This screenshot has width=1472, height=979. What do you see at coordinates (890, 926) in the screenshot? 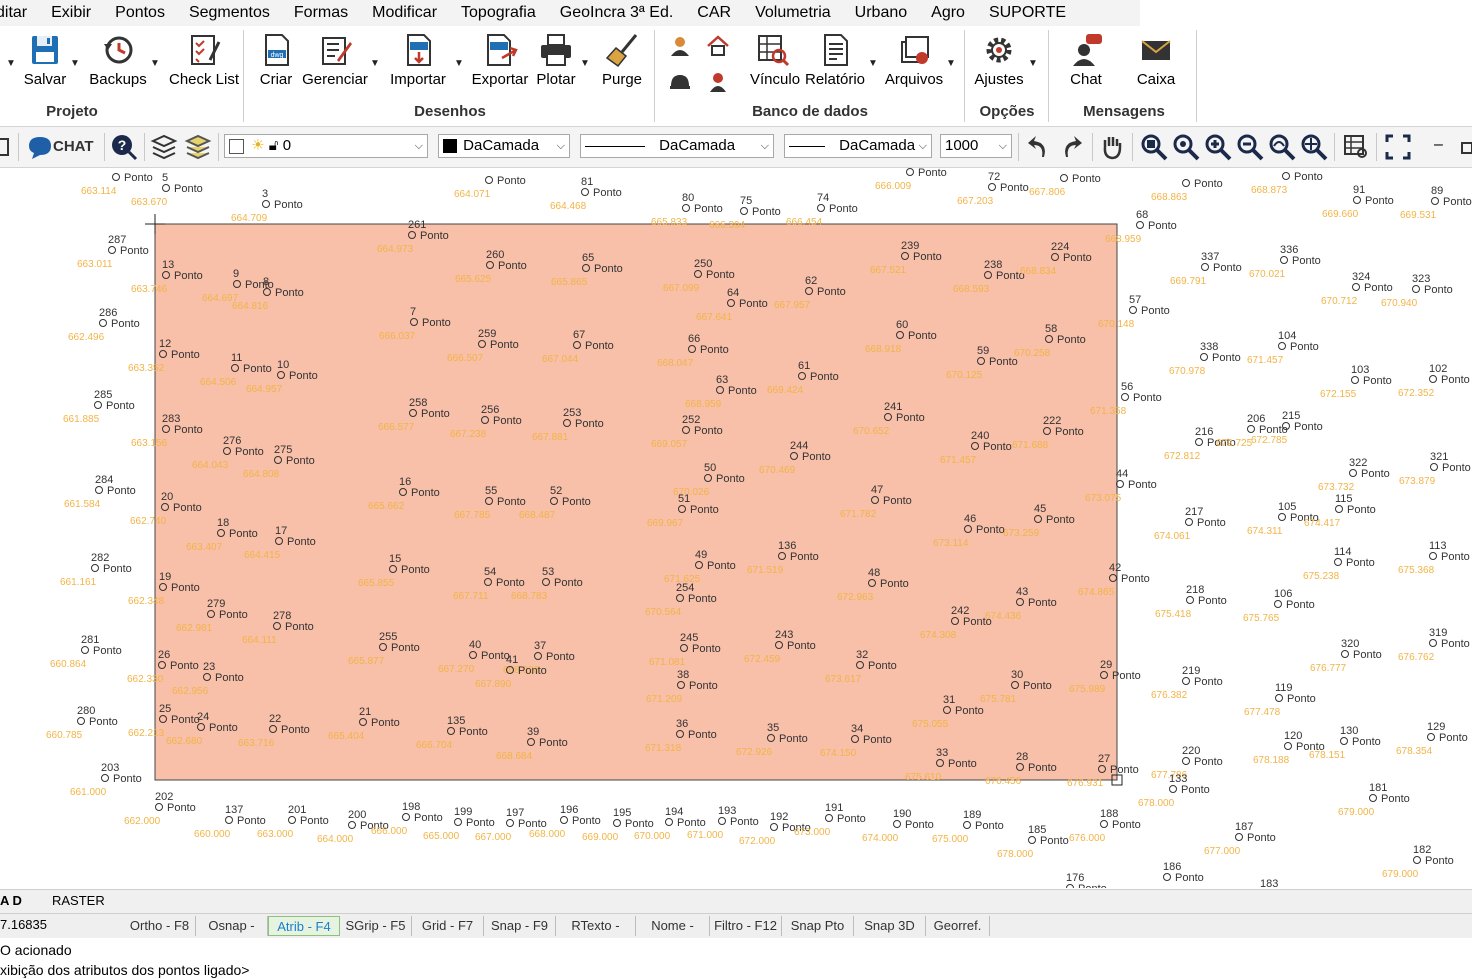
I see `snap-3d-toggle: Snap 3D` at bounding box center [890, 926].